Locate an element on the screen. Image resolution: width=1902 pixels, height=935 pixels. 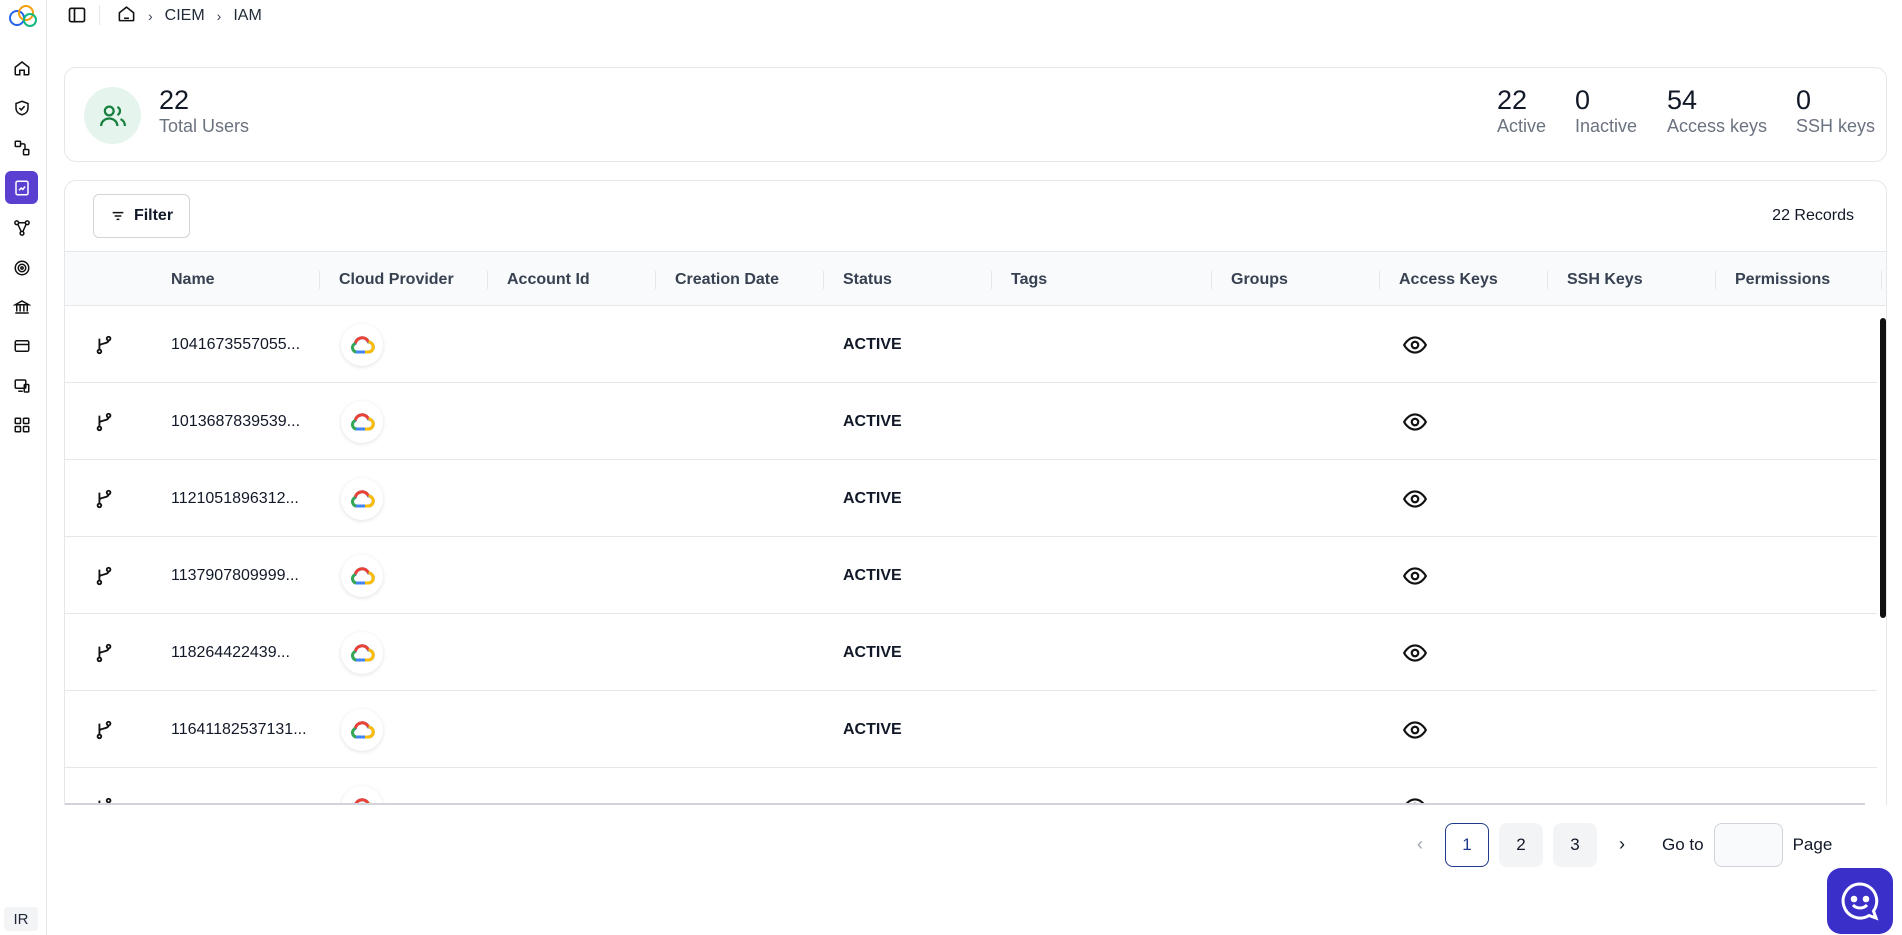
chat-assistant-button is located at coordinates (1860, 901).